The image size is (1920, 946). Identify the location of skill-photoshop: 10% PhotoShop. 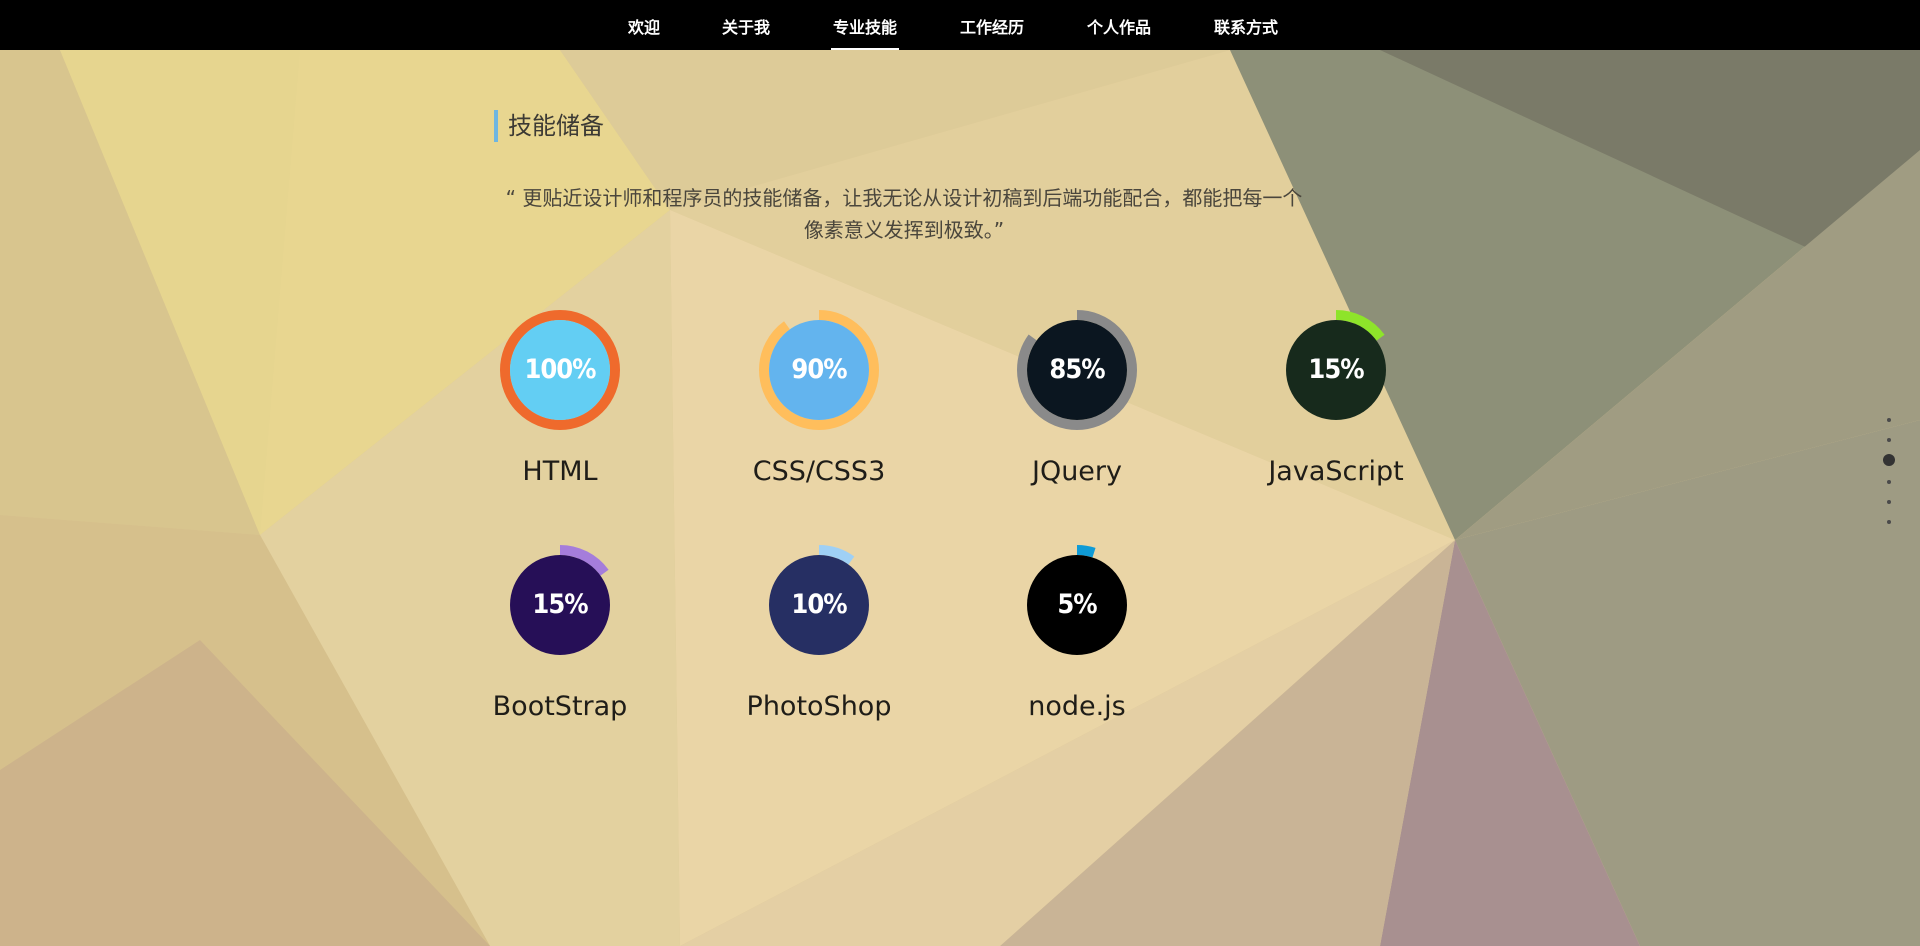
(819, 645).